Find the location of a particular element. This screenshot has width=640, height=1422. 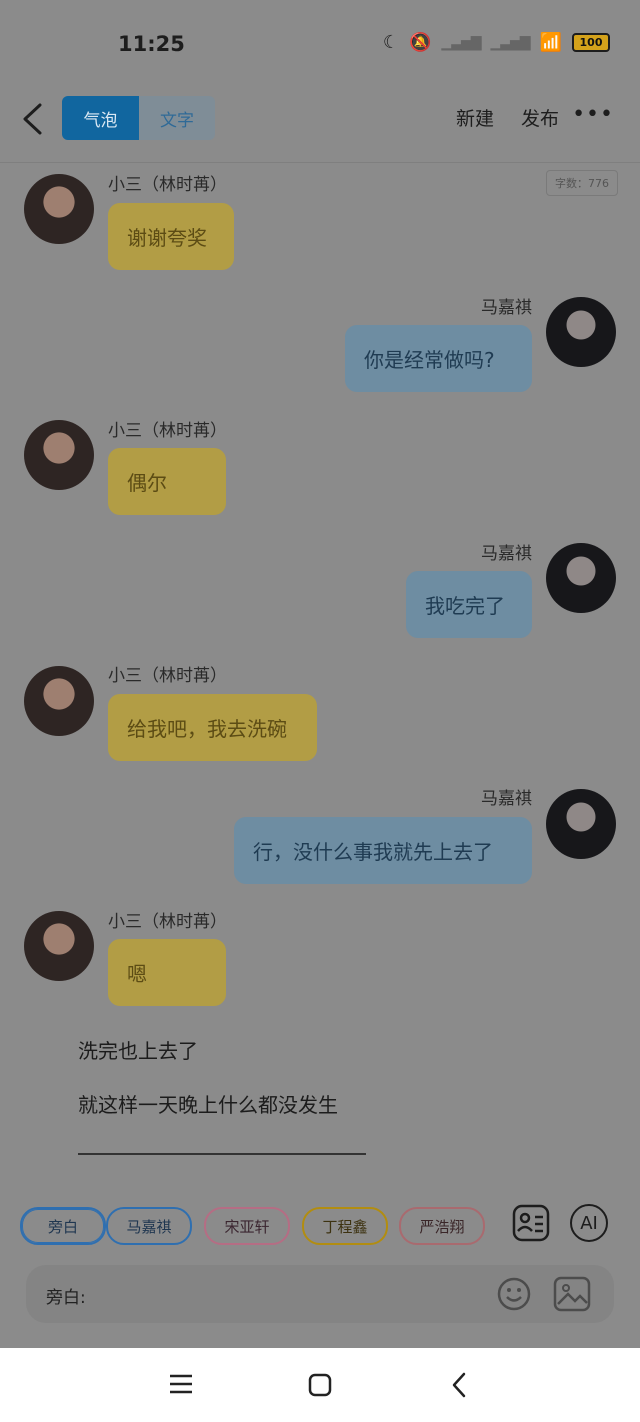

battery-icon: 100 is located at coordinates (591, 42).